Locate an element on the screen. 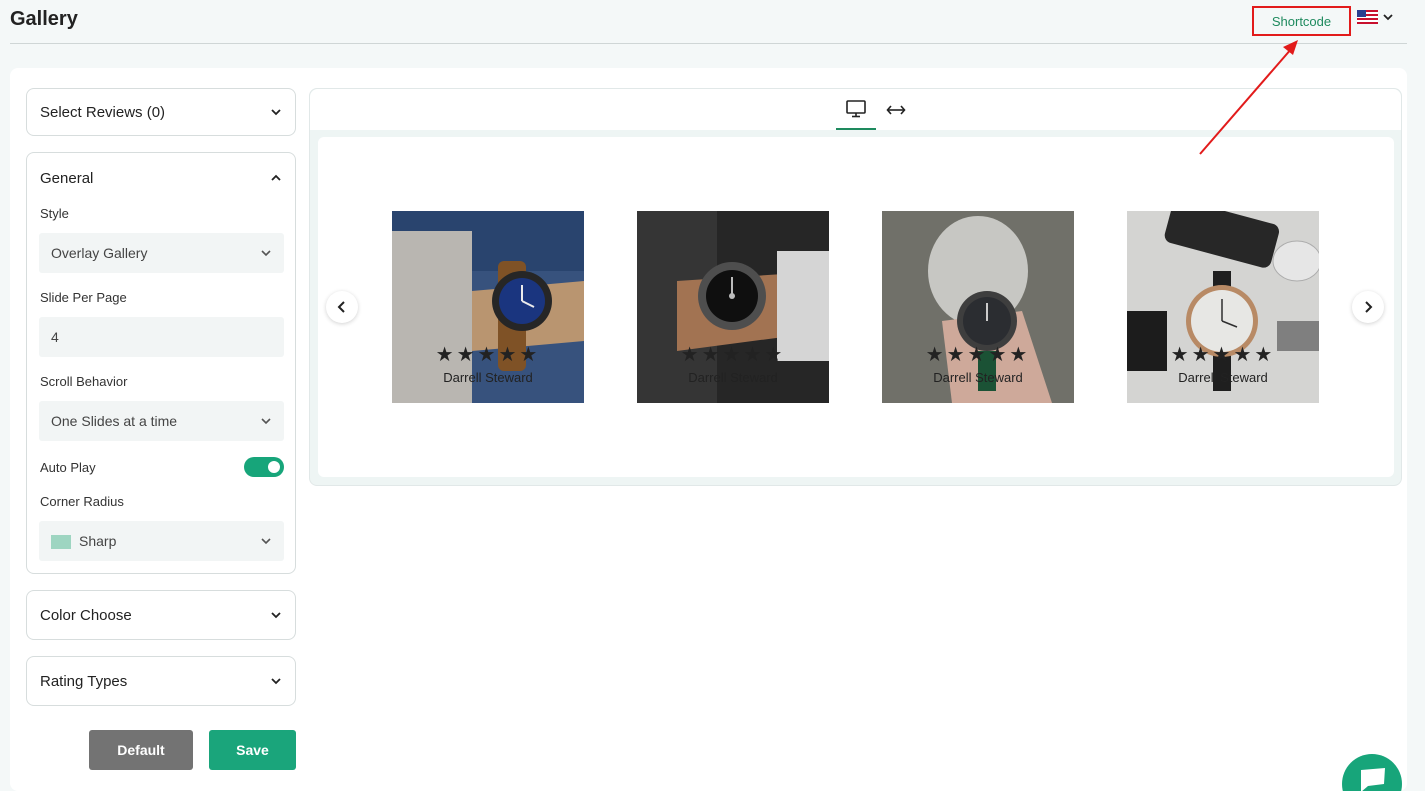  select-reviews-panel: Select Reviews (0) is located at coordinates (161, 112).